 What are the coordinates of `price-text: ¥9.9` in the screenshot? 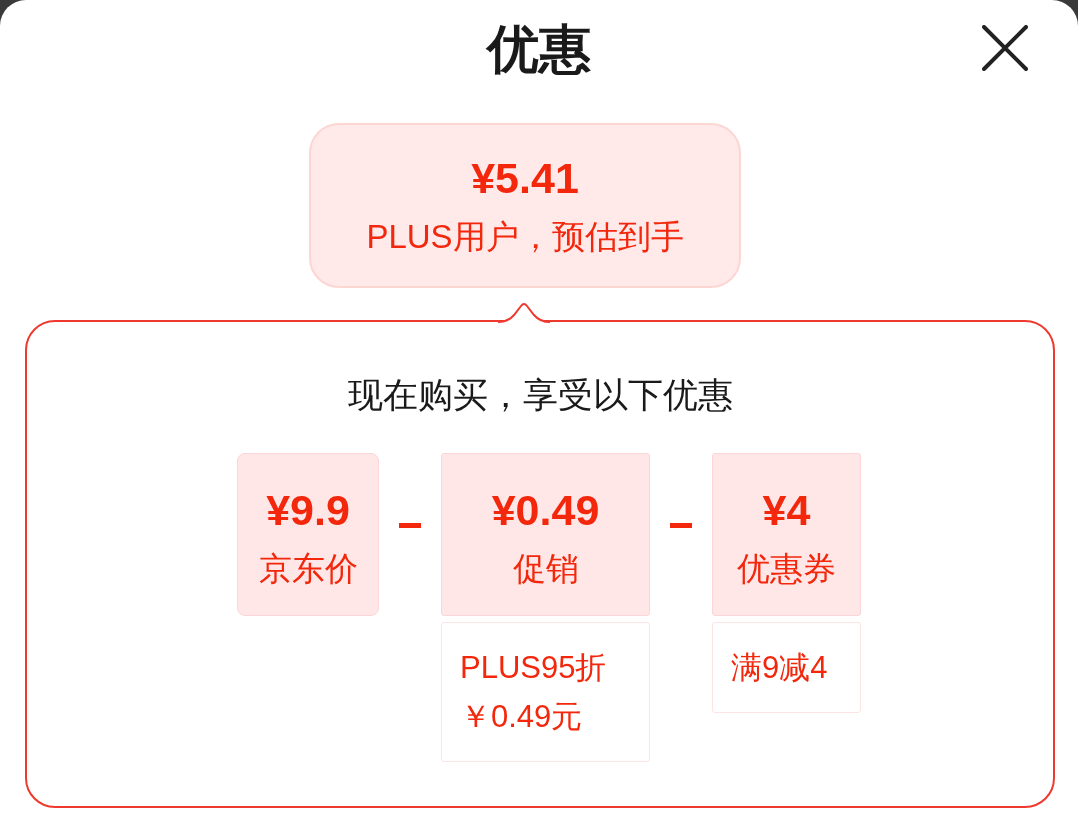 It's located at (308, 510).